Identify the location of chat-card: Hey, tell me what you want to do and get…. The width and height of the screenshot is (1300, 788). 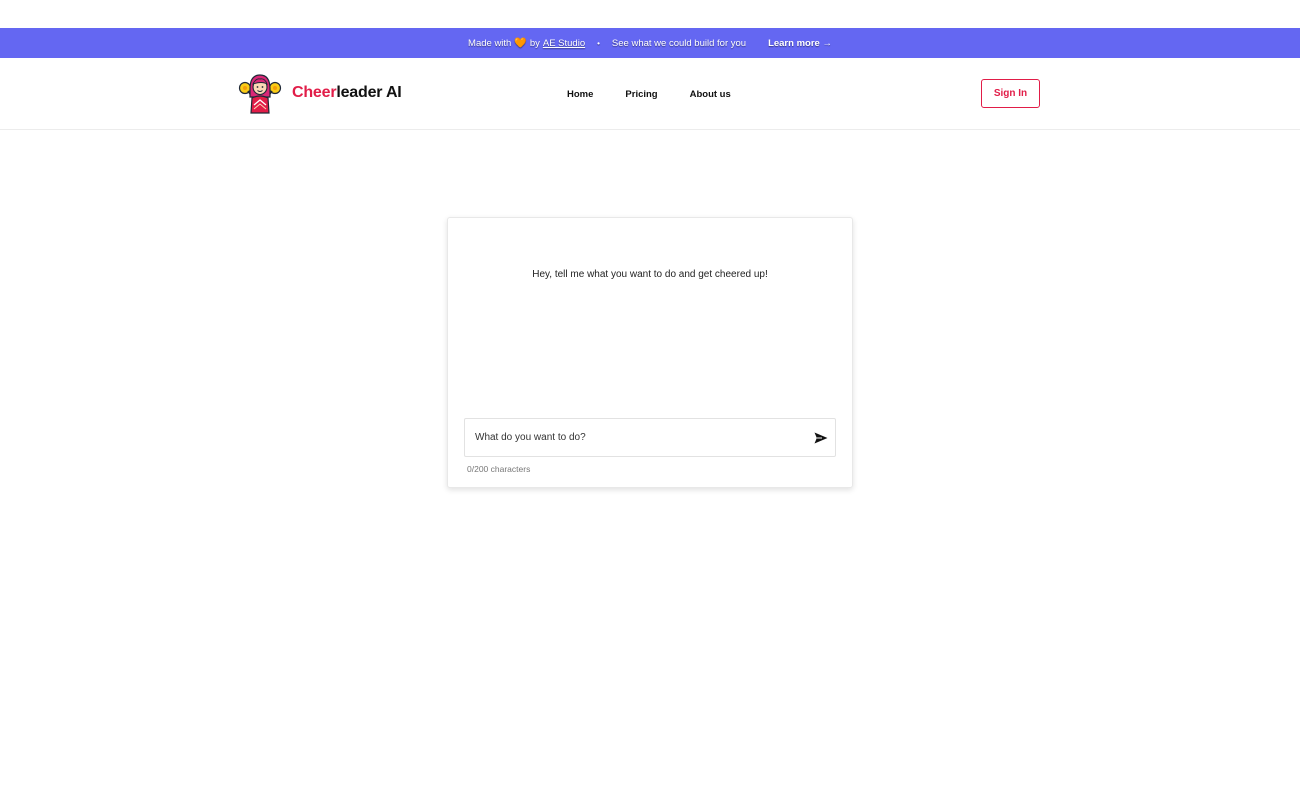
(650, 352).